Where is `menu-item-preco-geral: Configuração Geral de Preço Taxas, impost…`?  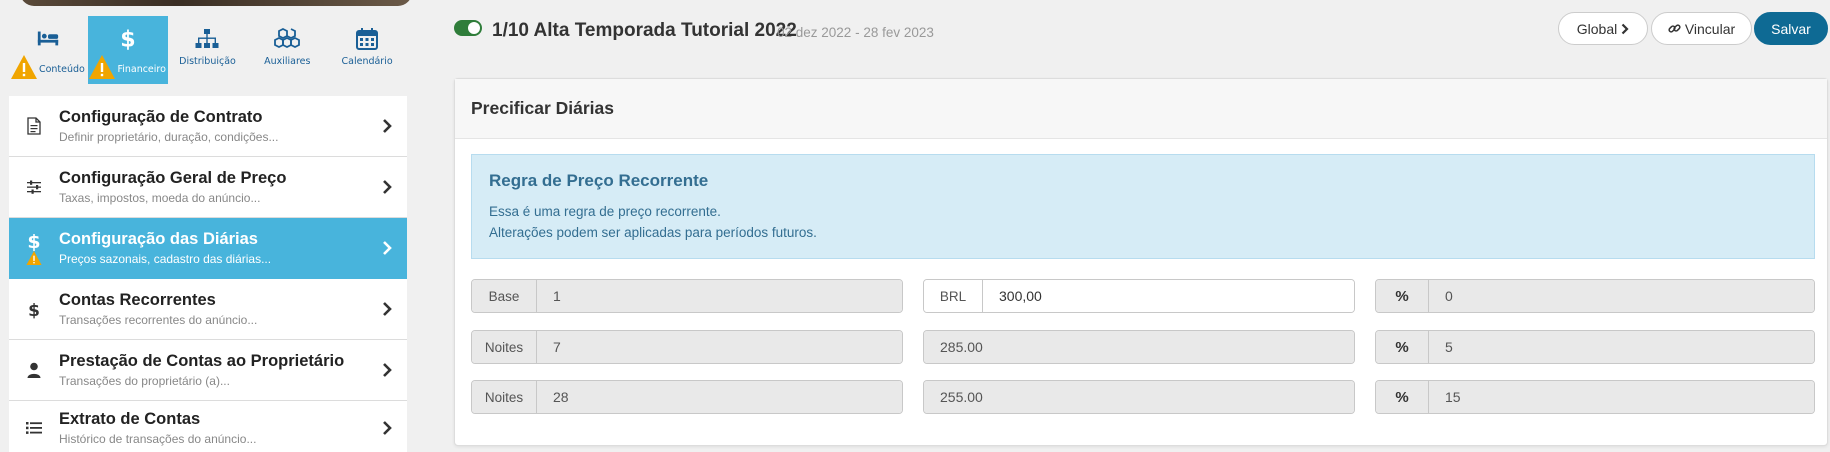
menu-item-preco-geral: Configuração Geral de Preço Taxas, impost… is located at coordinates (208, 187).